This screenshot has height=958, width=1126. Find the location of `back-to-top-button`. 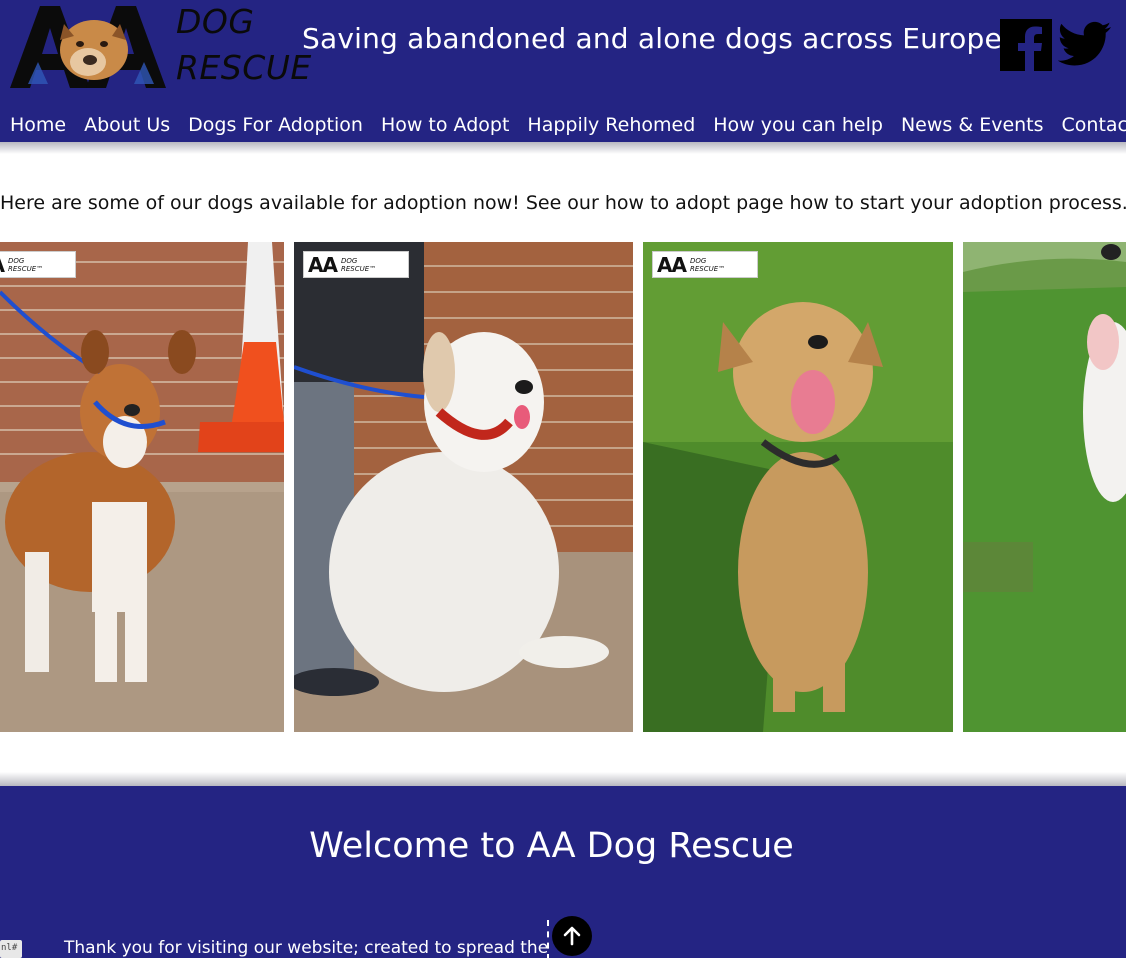

back-to-top-button is located at coordinates (572, 936).